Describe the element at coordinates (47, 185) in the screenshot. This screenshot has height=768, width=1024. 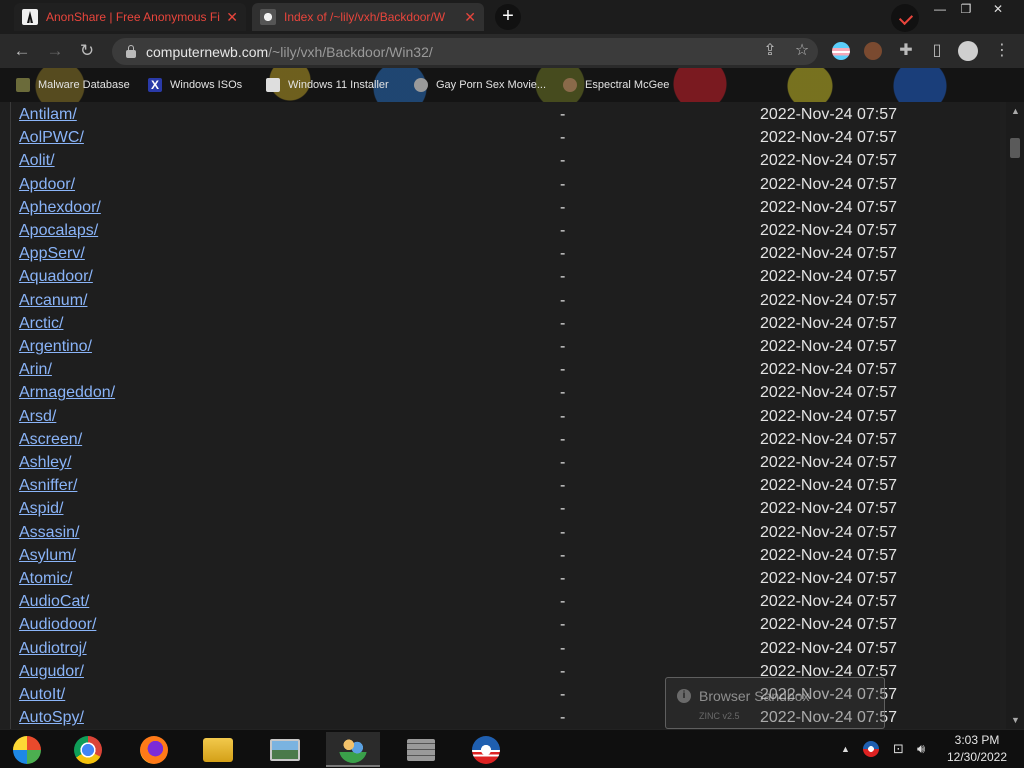
I see `directory-link: Apdoor/` at that location.